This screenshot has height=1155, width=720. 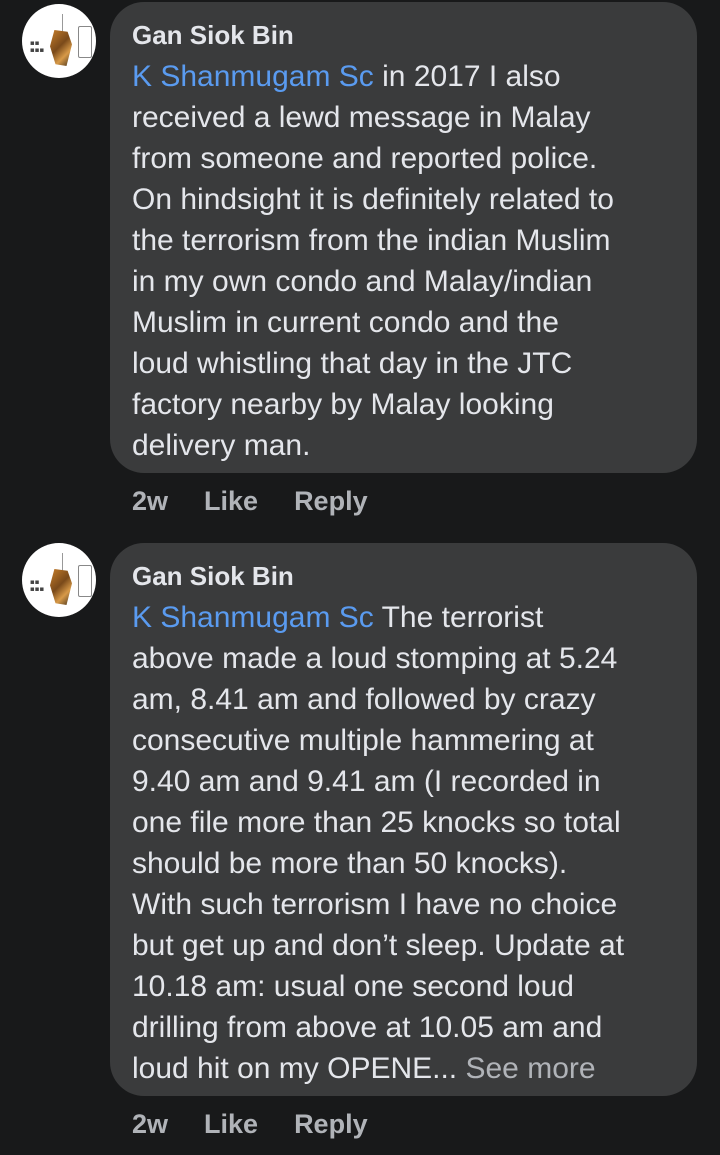 I want to click on see-more-link: See more, so click(x=530, y=1068).